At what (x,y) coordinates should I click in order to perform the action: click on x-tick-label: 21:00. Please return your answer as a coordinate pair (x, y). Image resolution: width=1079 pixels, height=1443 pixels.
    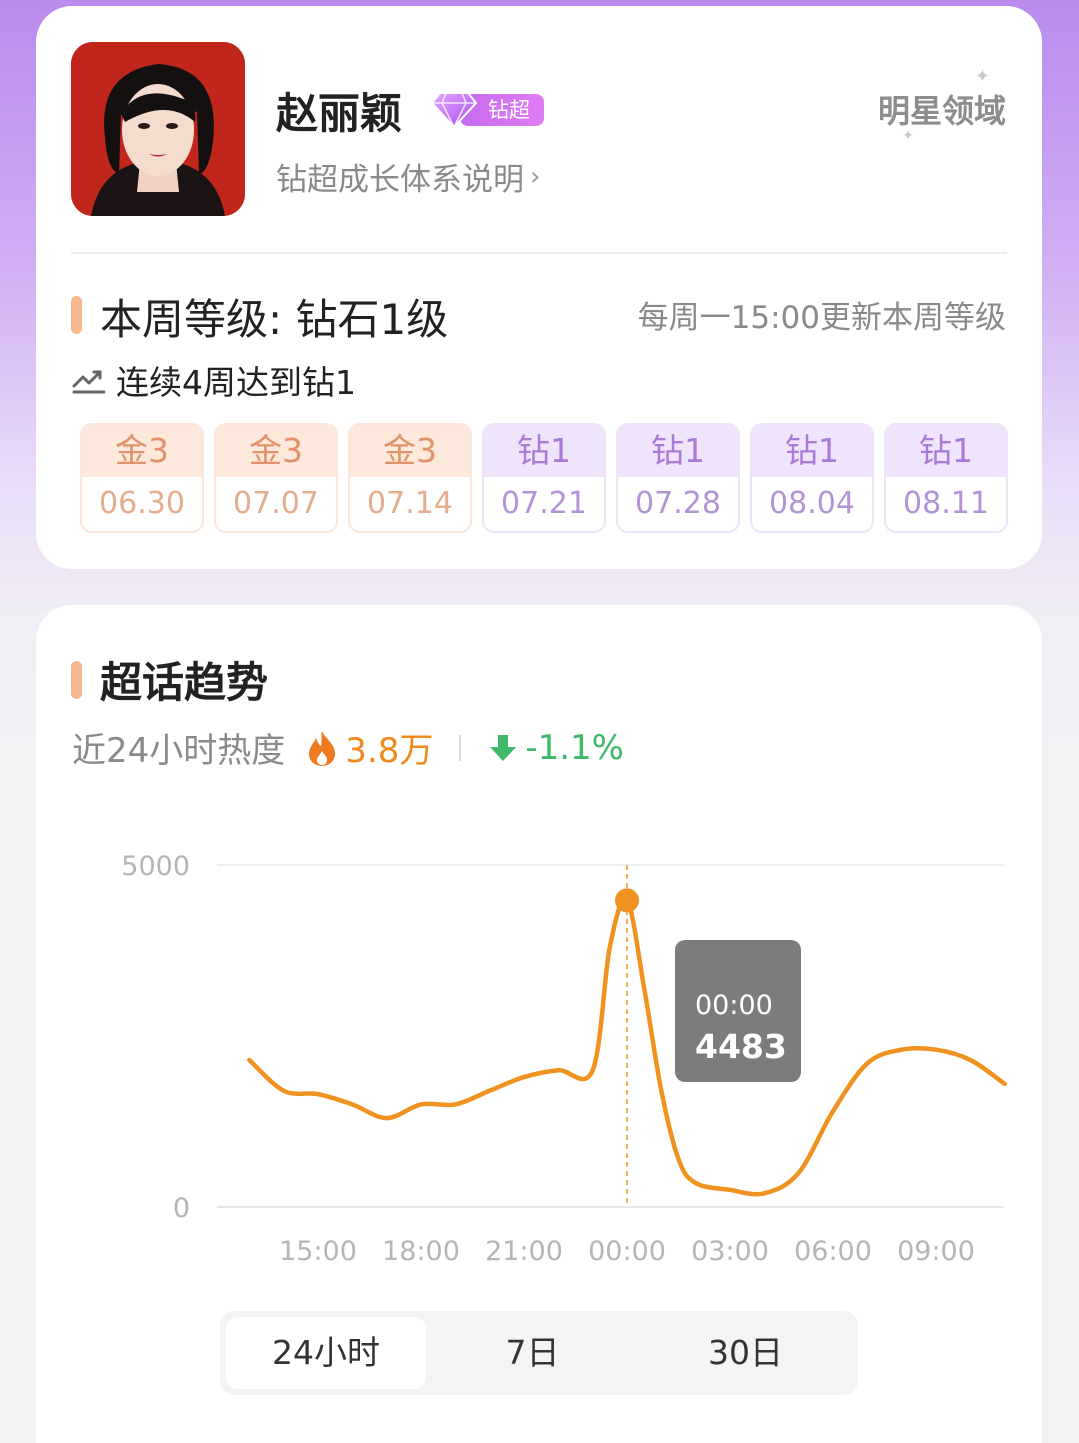
    Looking at the image, I should click on (524, 1251).